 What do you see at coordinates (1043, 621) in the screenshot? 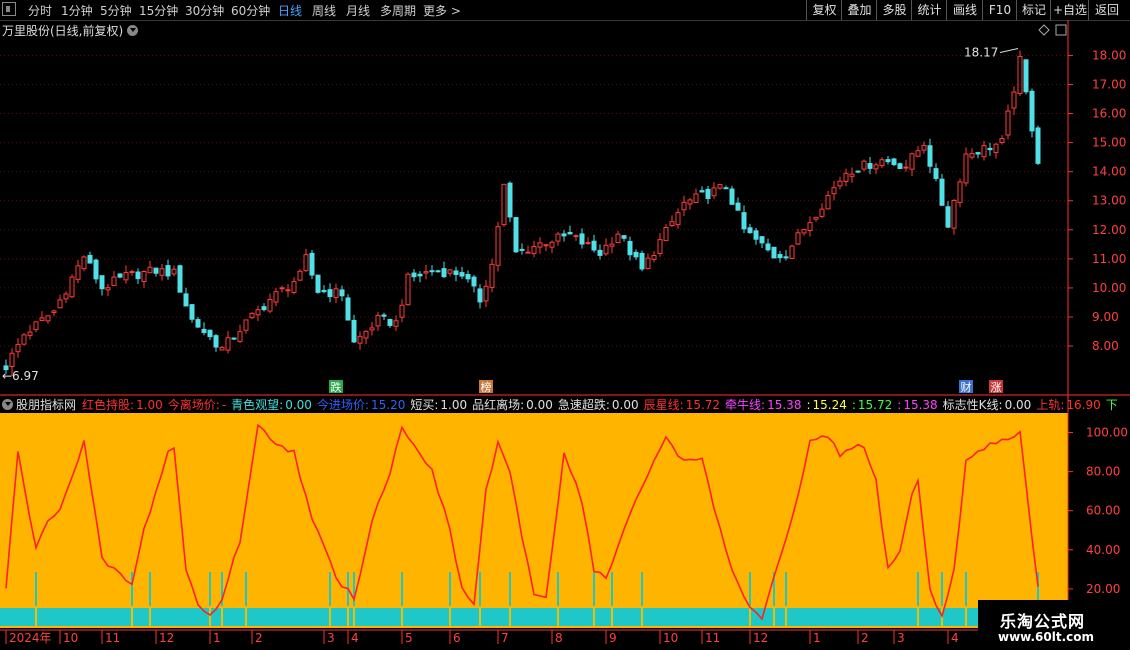
I see `watermark-title: 乐淘公式网` at bounding box center [1043, 621].